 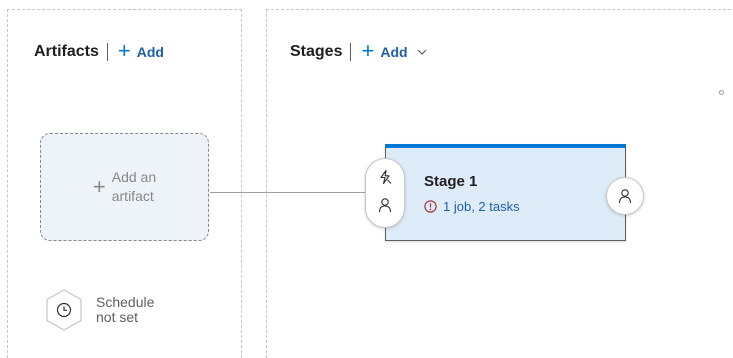 I want to click on error-circle-icon, so click(x=430, y=206).